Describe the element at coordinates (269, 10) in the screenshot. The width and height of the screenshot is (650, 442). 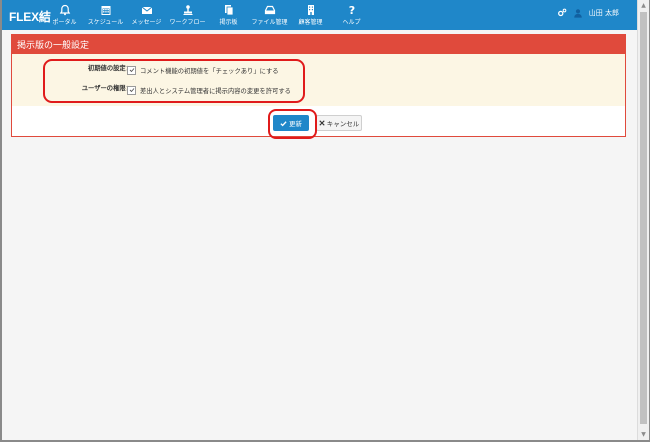
I see `drive-icon` at that location.